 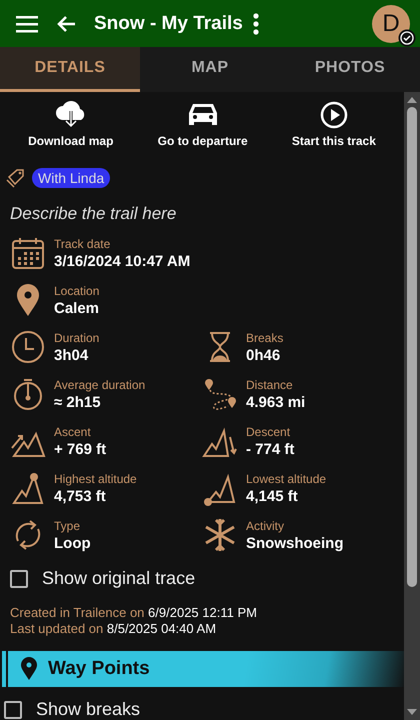 What do you see at coordinates (202, 612) in the screenshot?
I see `created-date: 6/9/2025 12:11 PM` at bounding box center [202, 612].